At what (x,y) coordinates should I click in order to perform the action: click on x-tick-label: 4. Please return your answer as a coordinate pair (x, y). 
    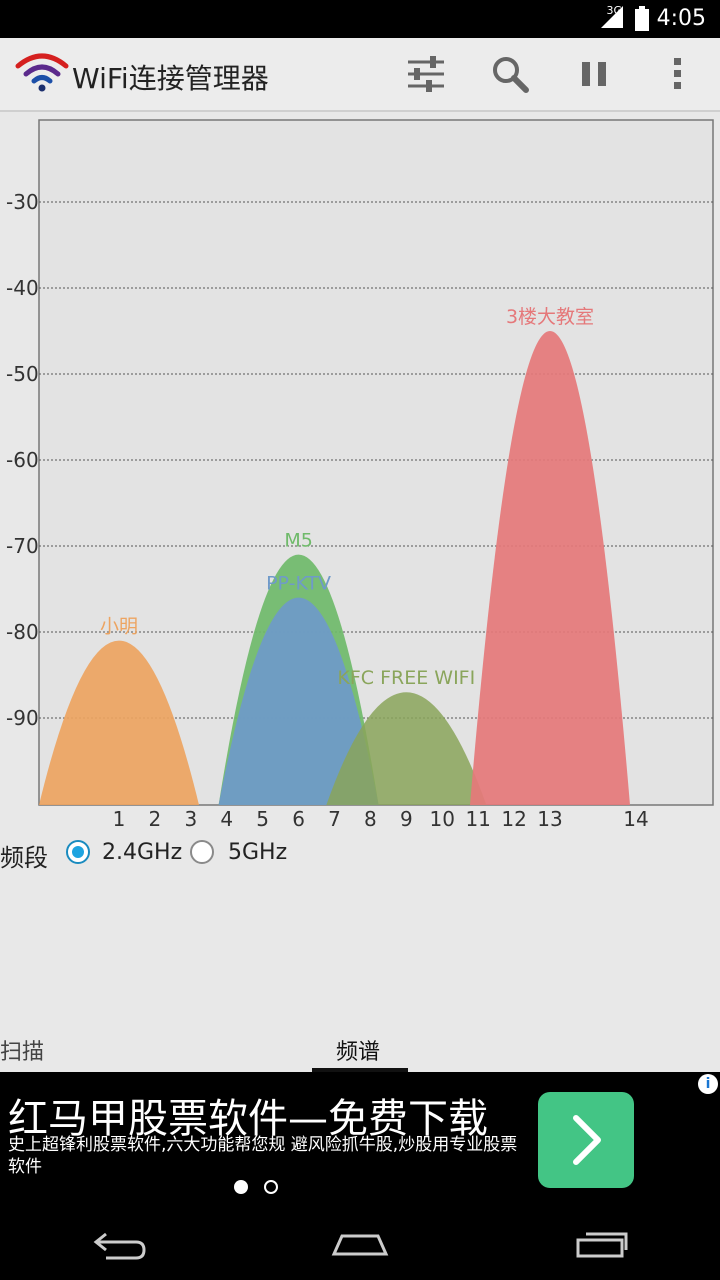
    Looking at the image, I should click on (226, 819).